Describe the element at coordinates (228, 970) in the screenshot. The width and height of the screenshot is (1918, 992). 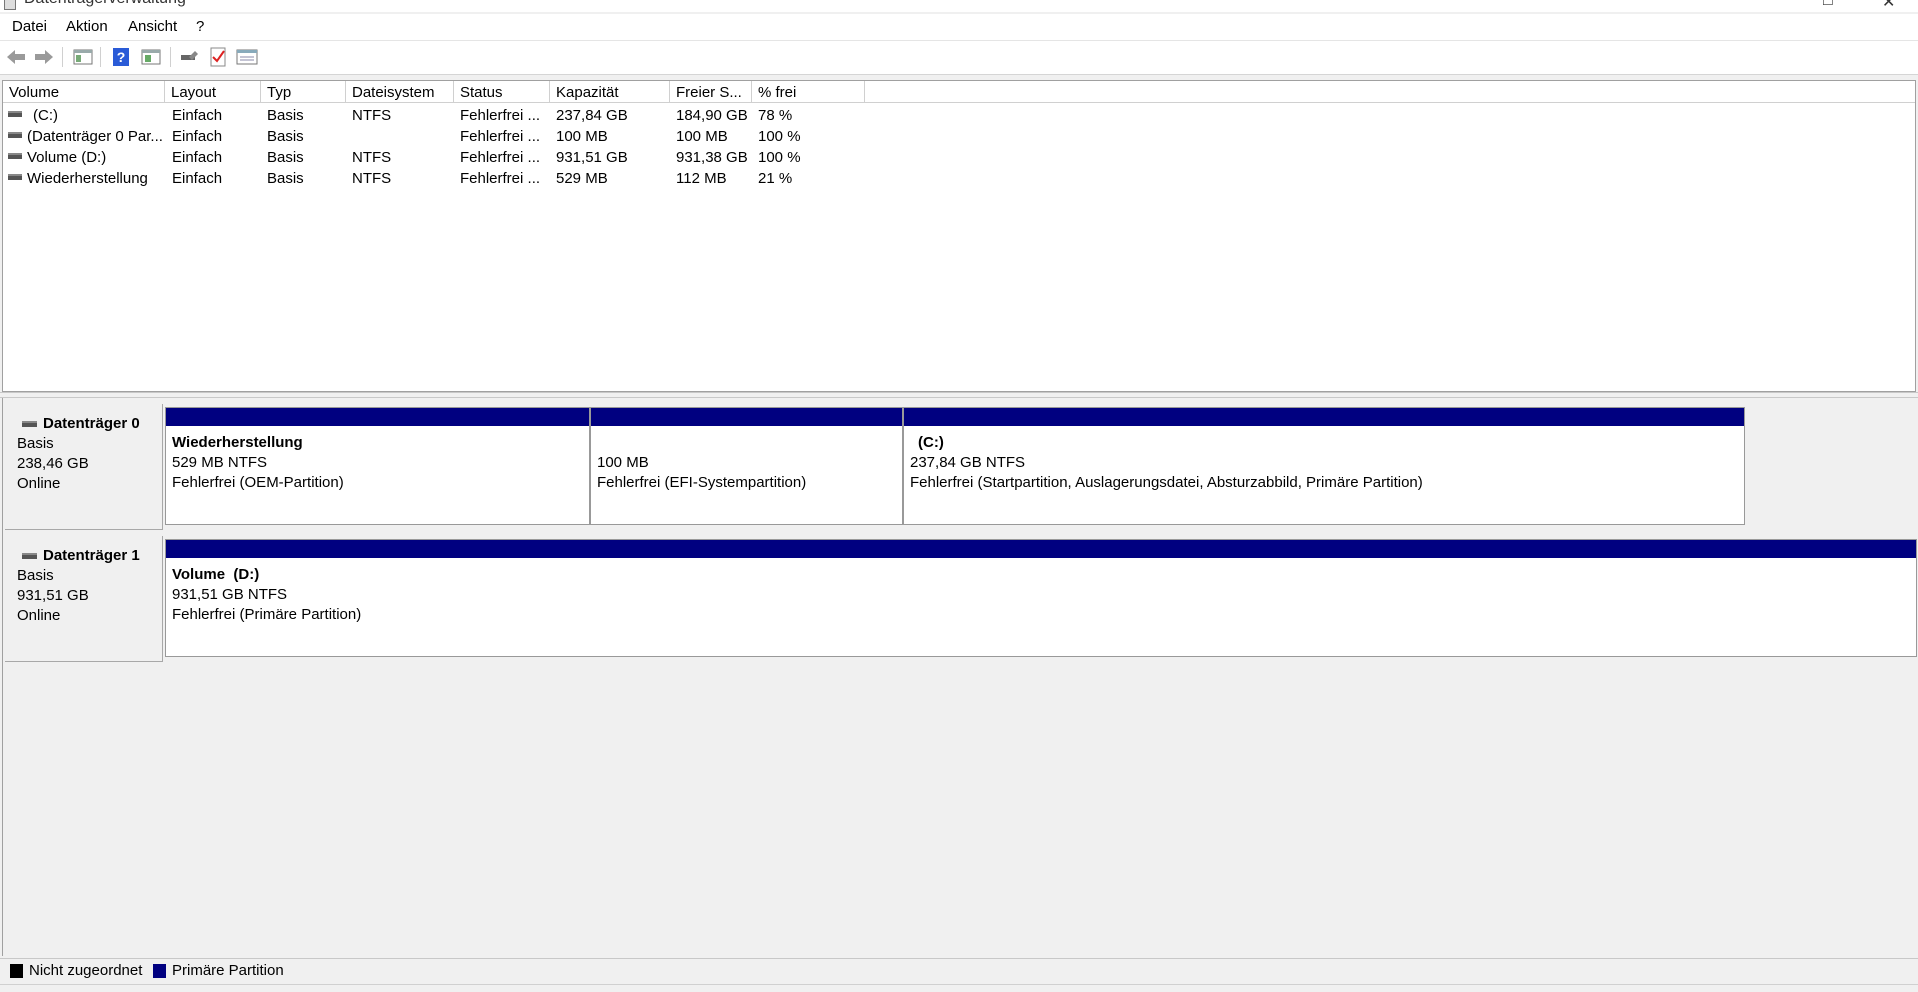
I see `legend-label-primary: Primäre Partition` at that location.